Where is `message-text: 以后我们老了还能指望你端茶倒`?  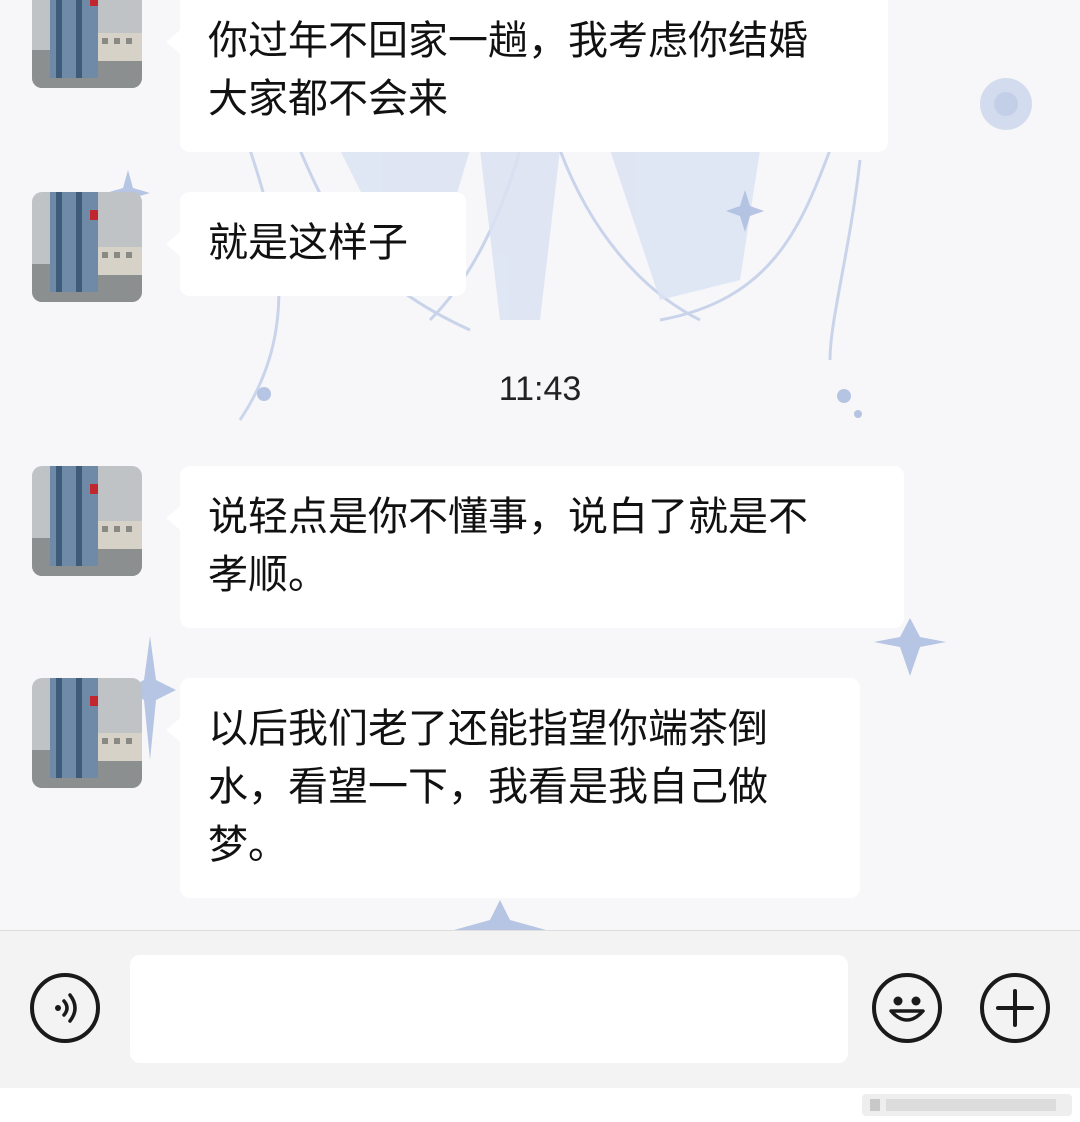
message-text: 以后我们老了还能指望你端茶倒 is located at coordinates (488, 729).